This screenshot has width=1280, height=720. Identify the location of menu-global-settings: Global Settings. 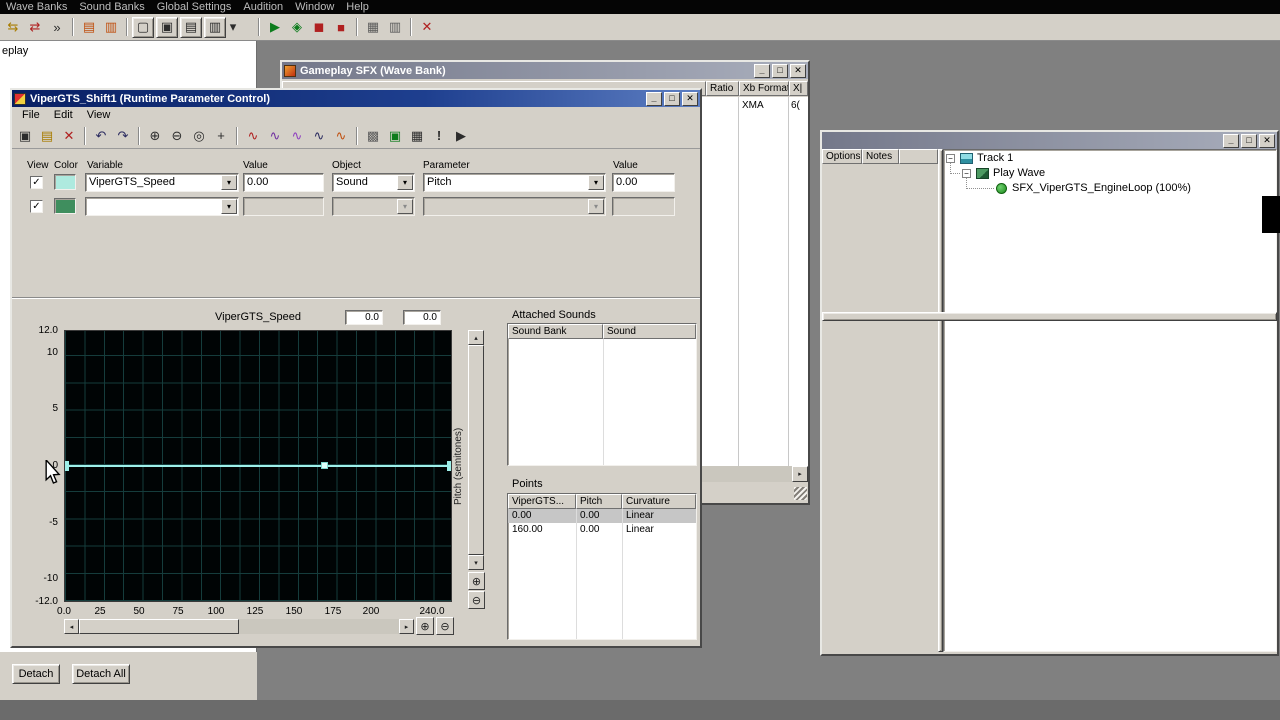
(194, 7).